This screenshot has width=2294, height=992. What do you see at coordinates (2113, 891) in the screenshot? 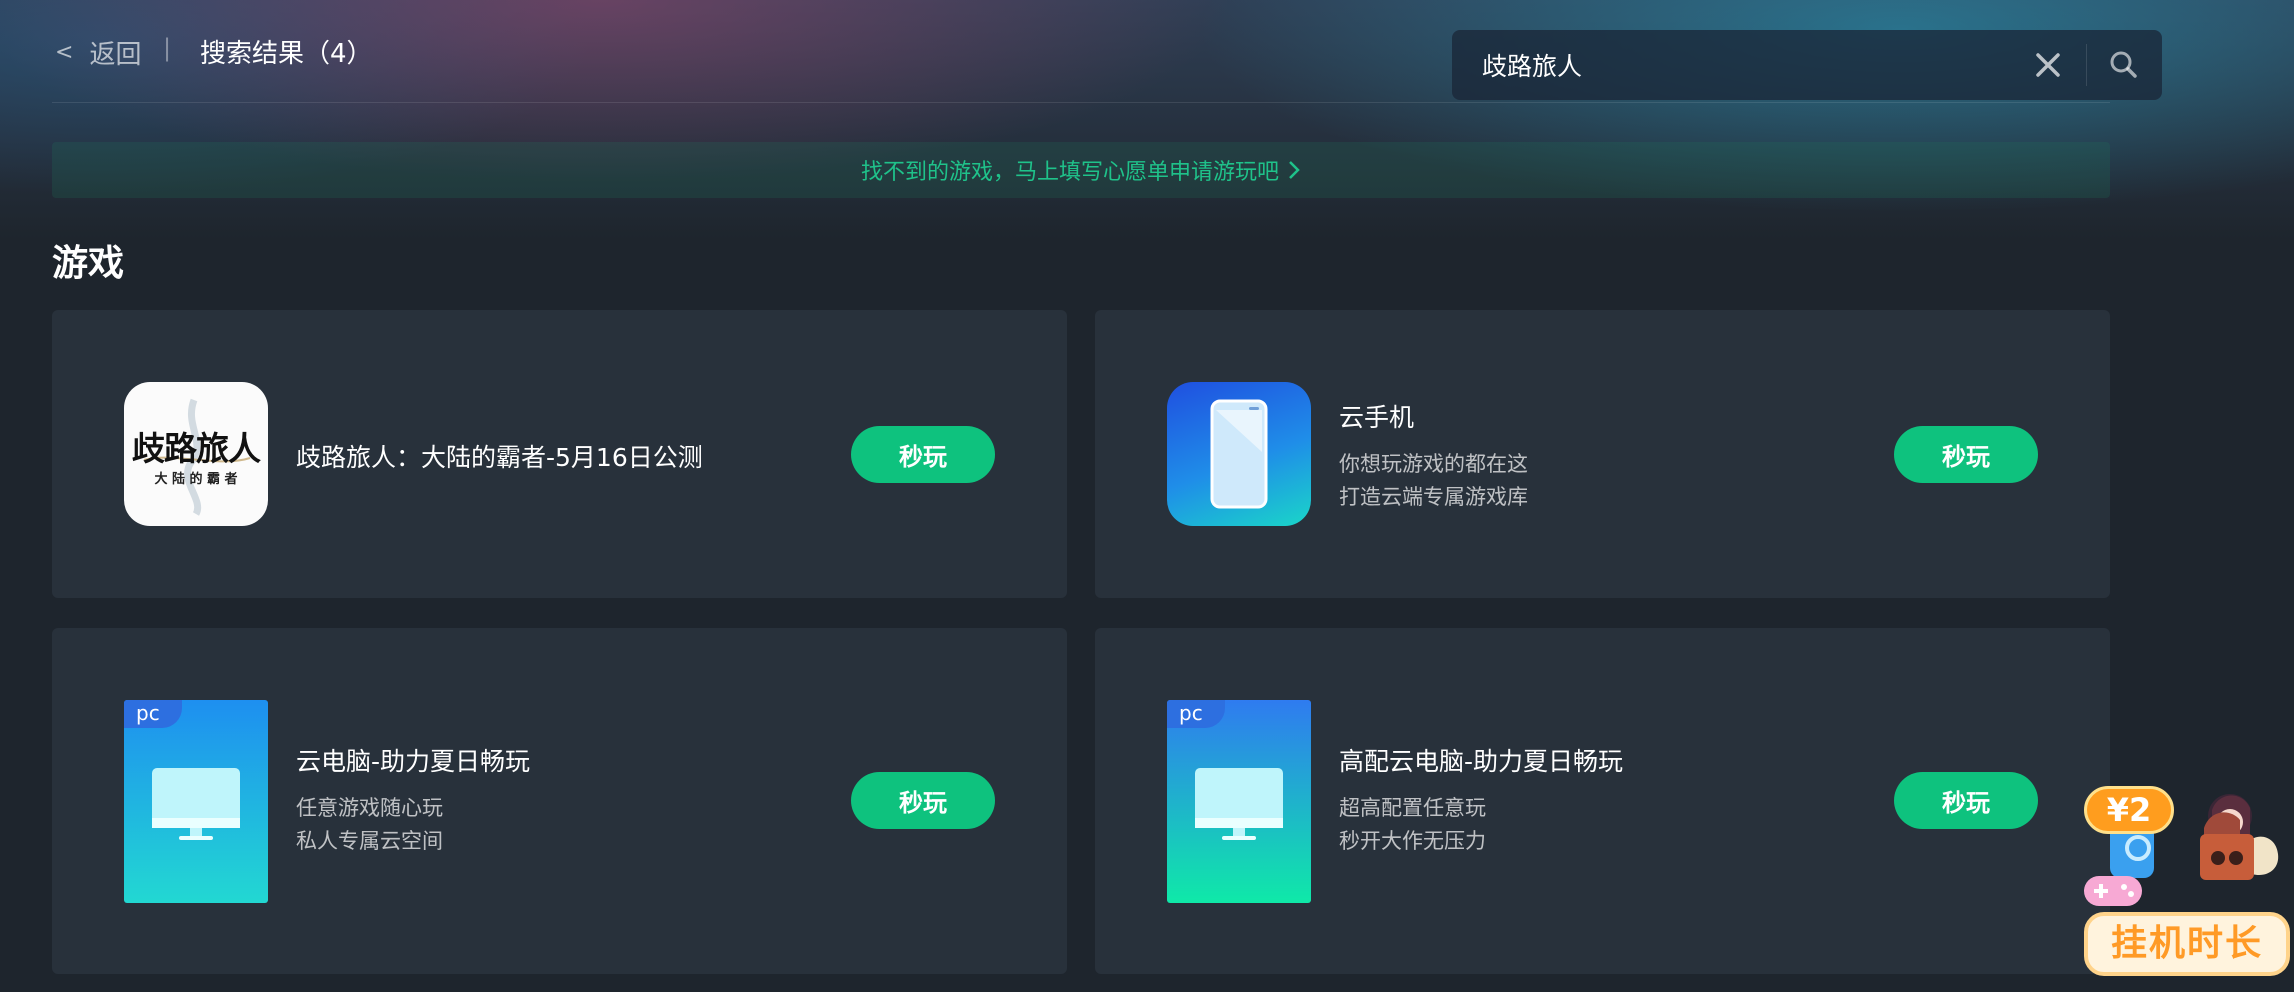
I see `gamepad-icon` at bounding box center [2113, 891].